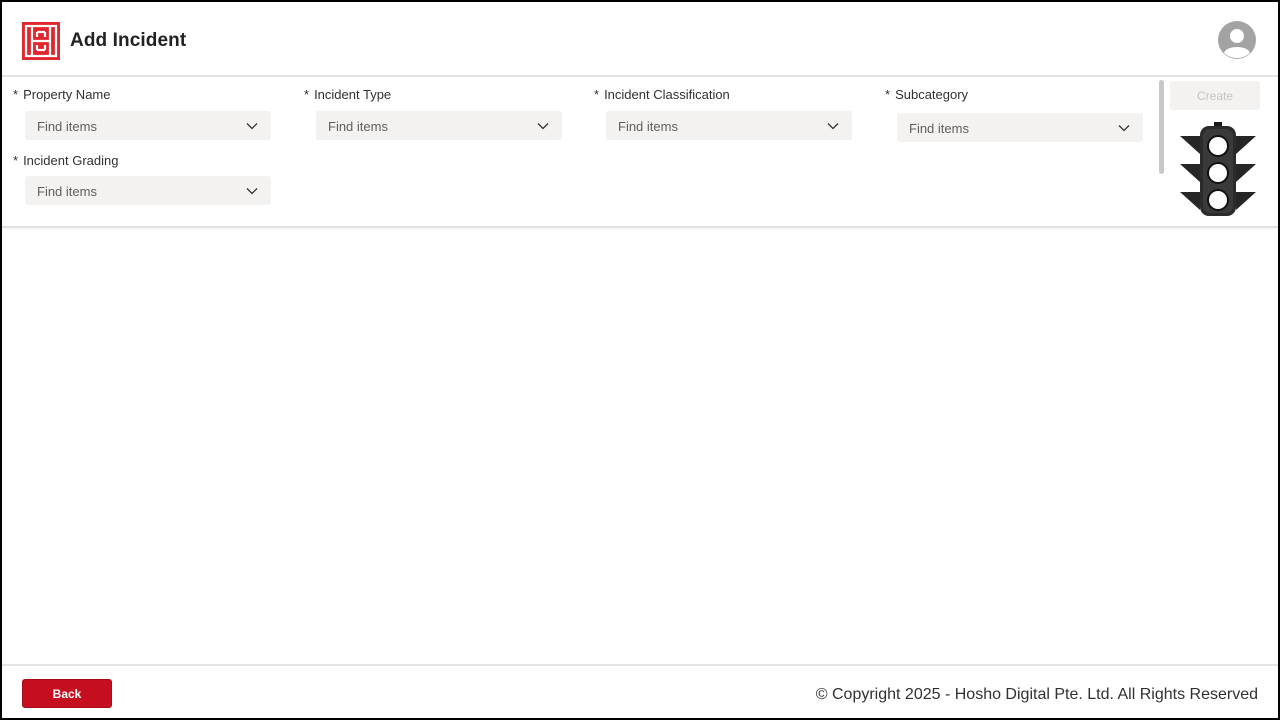 The image size is (1280, 720). What do you see at coordinates (1215, 95) in the screenshot?
I see `create-button: Create` at bounding box center [1215, 95].